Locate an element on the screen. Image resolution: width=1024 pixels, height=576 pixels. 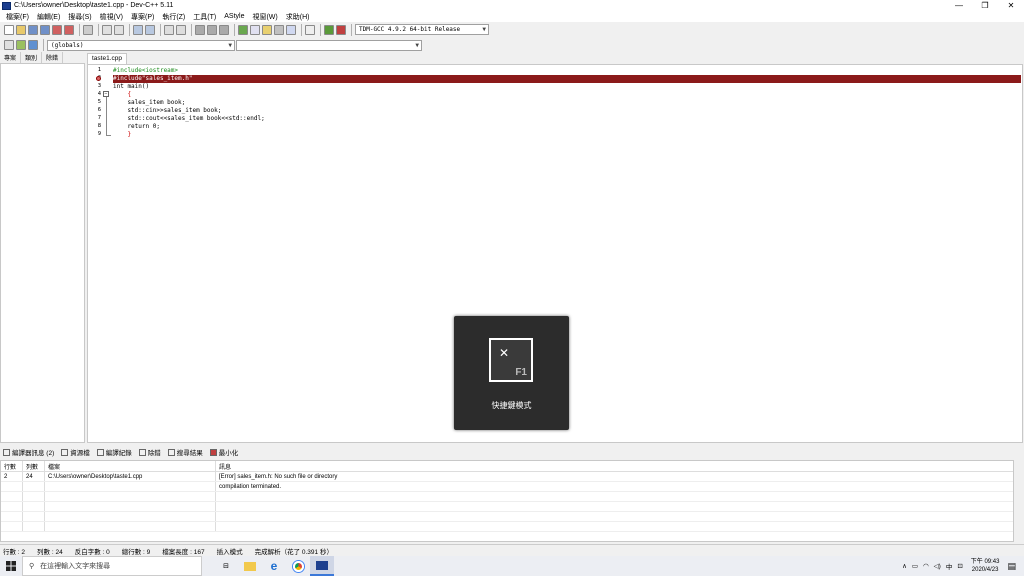
devcpp-taskbar-icon is located at coordinates (322, 566).